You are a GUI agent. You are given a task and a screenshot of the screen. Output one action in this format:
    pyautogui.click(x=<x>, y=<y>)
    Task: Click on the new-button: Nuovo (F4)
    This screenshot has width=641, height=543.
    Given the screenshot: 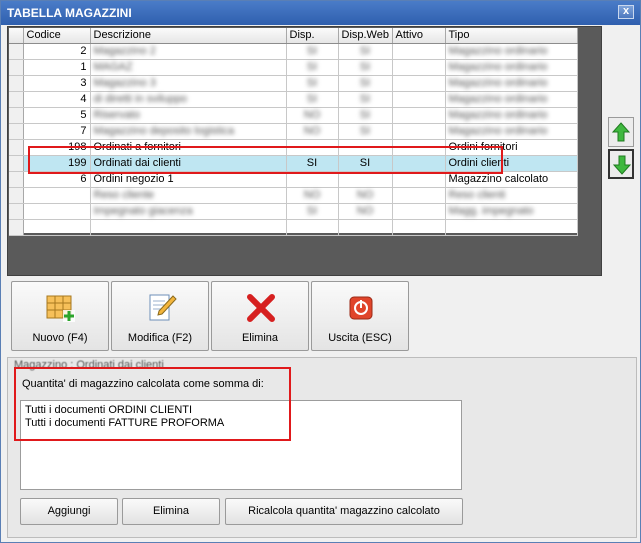 What is the action you would take?
    pyautogui.click(x=60, y=316)
    